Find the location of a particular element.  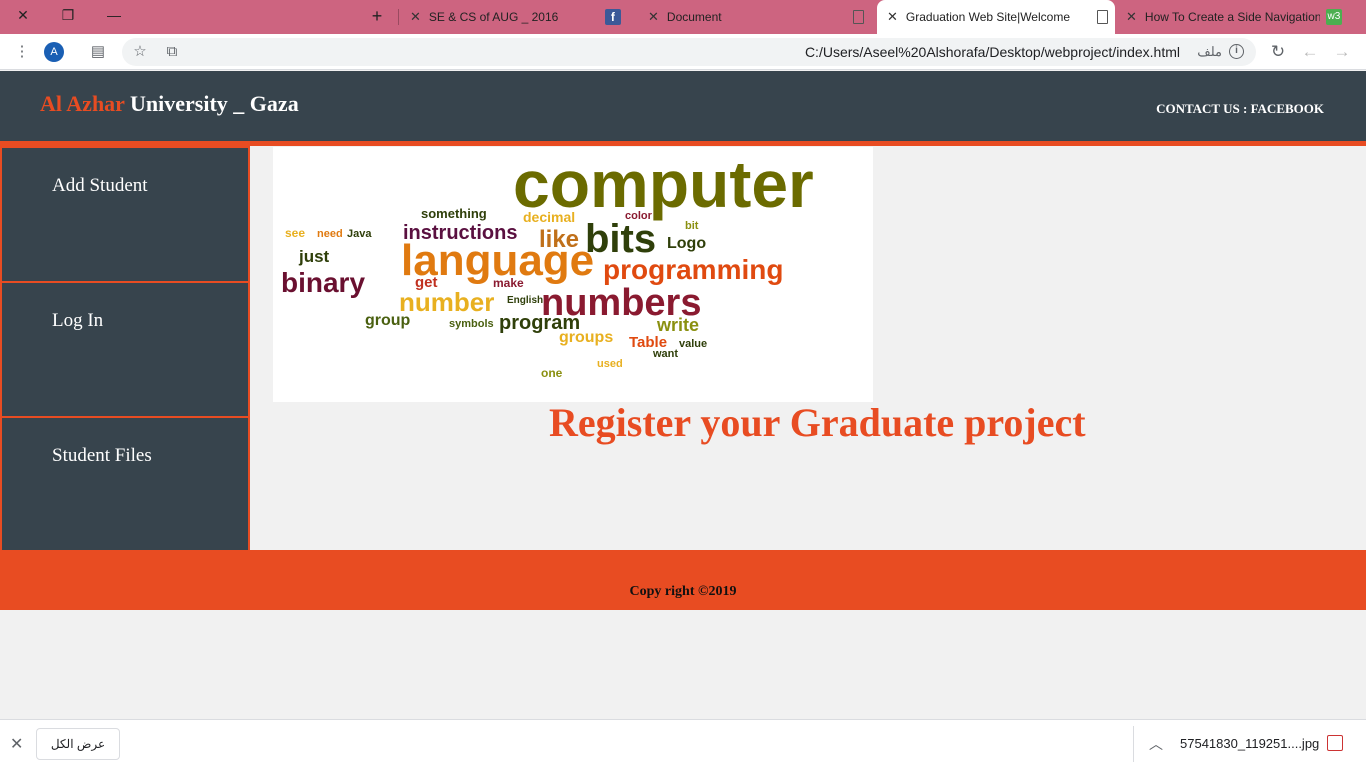

sidebar-item-log-in: Log In is located at coordinates (125, 349).